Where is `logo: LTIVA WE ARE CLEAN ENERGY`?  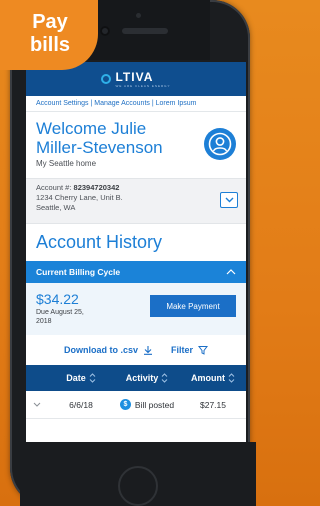 logo: LTIVA WE ARE CLEAN ENERGY is located at coordinates (142, 79).